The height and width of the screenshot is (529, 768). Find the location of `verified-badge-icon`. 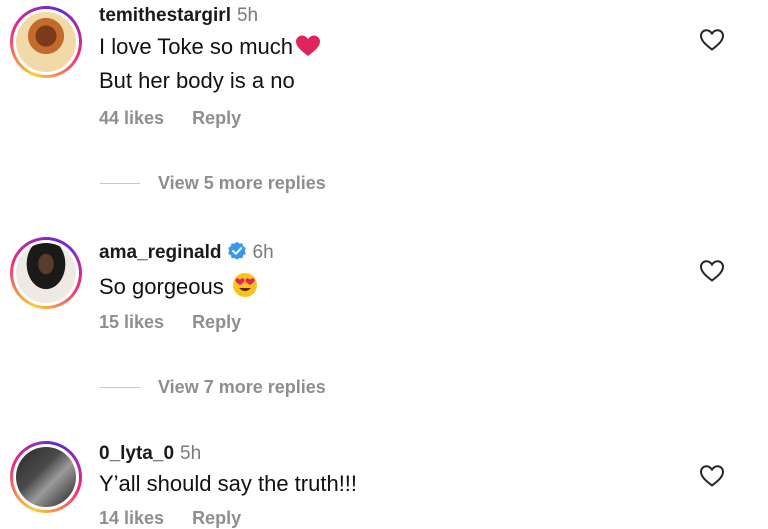

verified-badge-icon is located at coordinates (237, 254).